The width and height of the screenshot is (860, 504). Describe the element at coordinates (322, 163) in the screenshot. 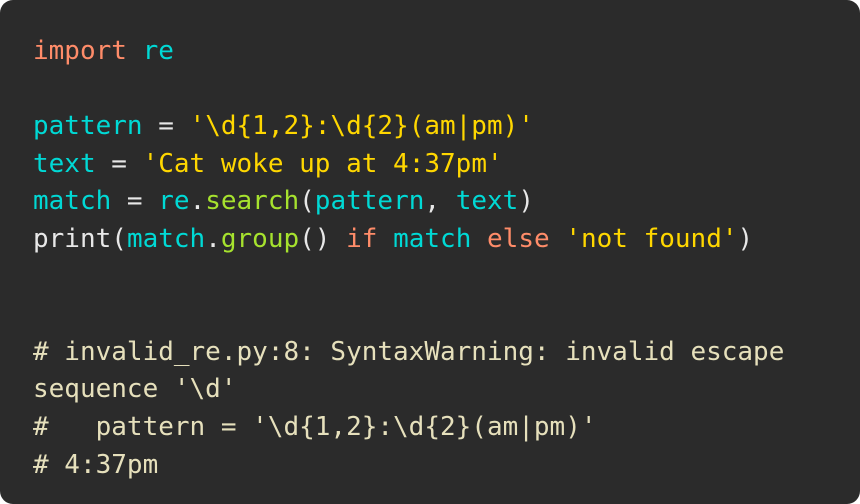

I see `token-string: 'Cat woke up at 4:37pm'` at that location.